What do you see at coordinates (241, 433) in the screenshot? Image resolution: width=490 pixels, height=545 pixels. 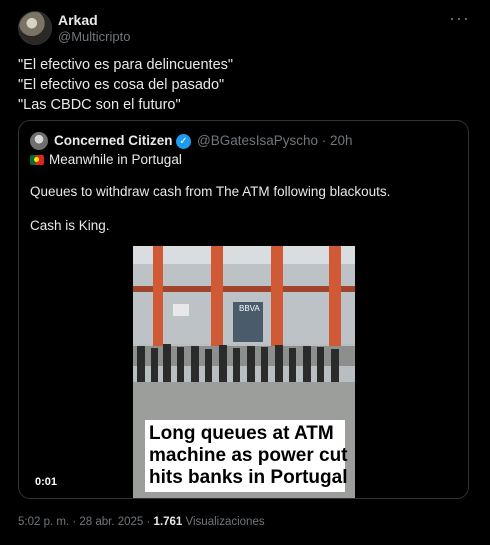 I see `caption-line: Long queues at ATM` at bounding box center [241, 433].